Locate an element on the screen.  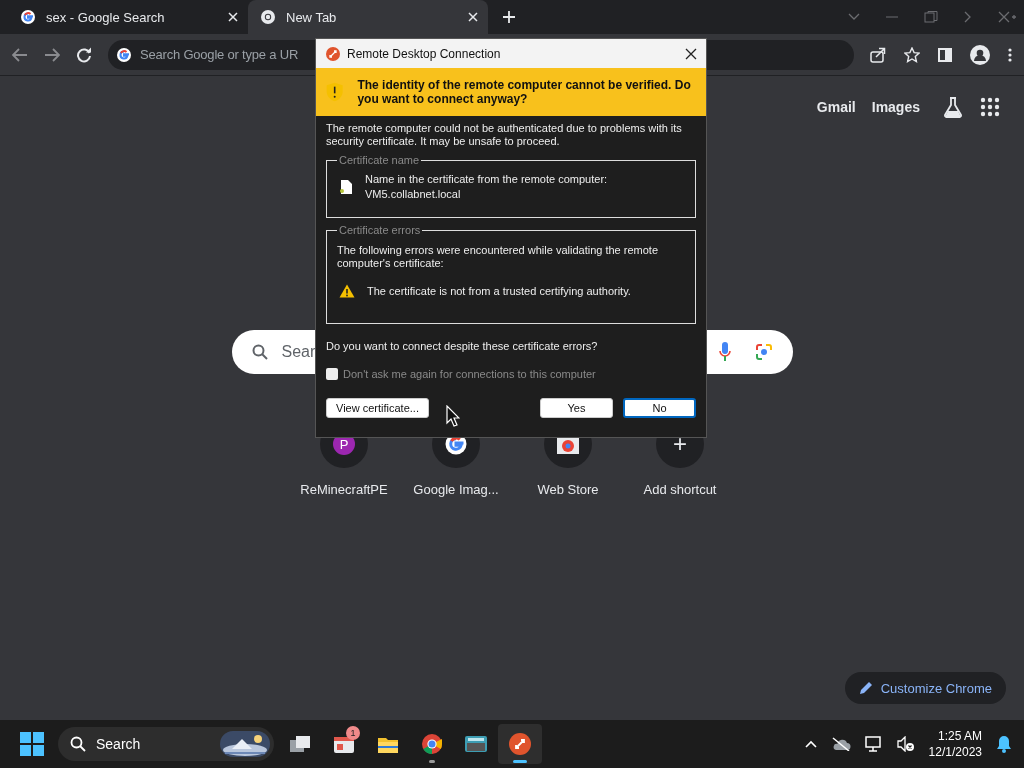
checkbox is located at coordinates (332, 374).